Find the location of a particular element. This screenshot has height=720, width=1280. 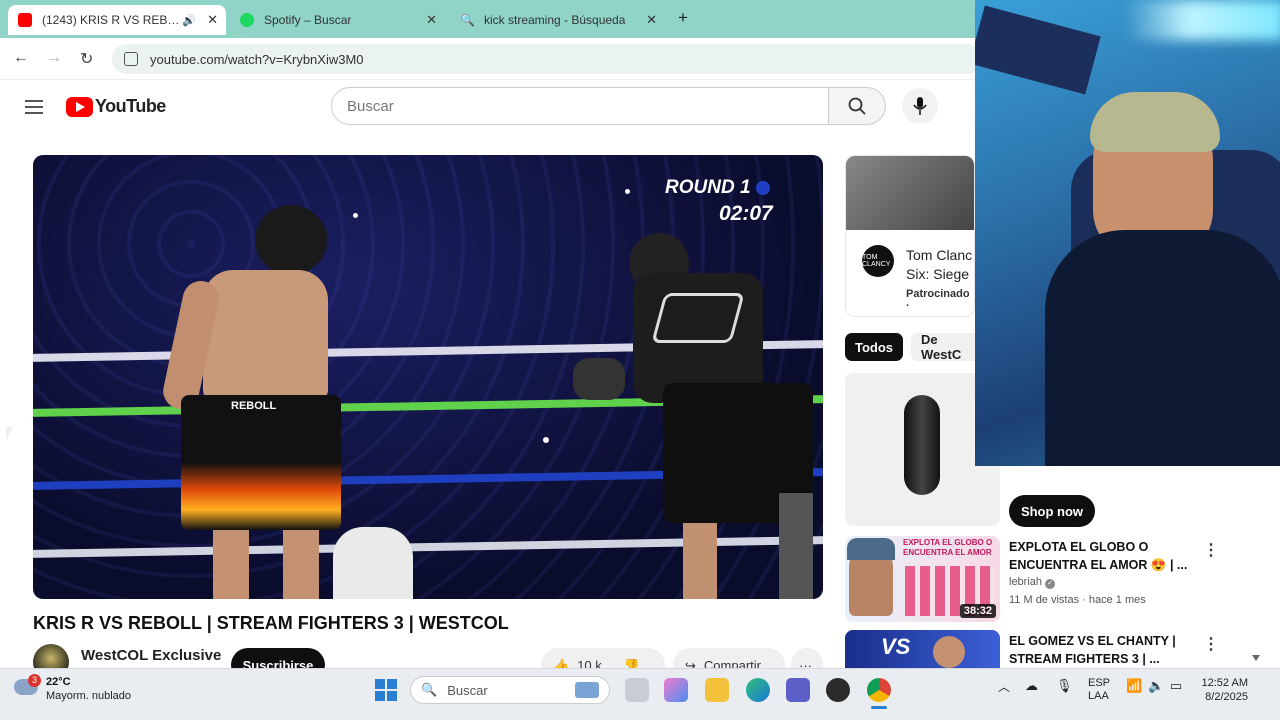

speaker-product is located at coordinates (922, 445).